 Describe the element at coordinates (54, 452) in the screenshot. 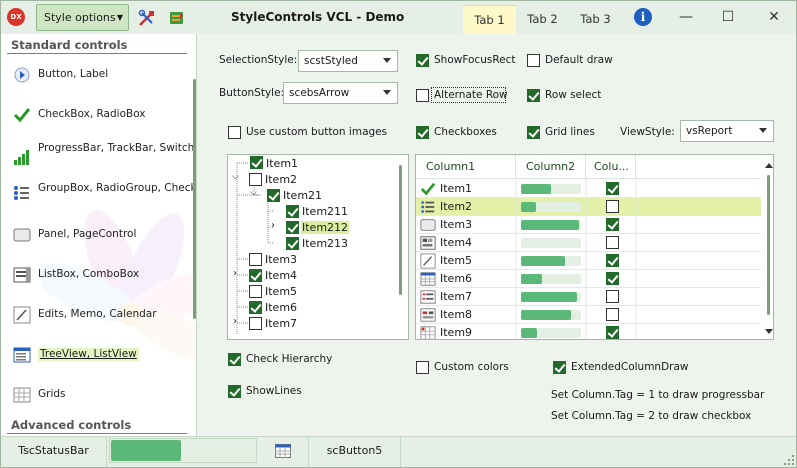

I see `status-label: TscStatusBar` at that location.